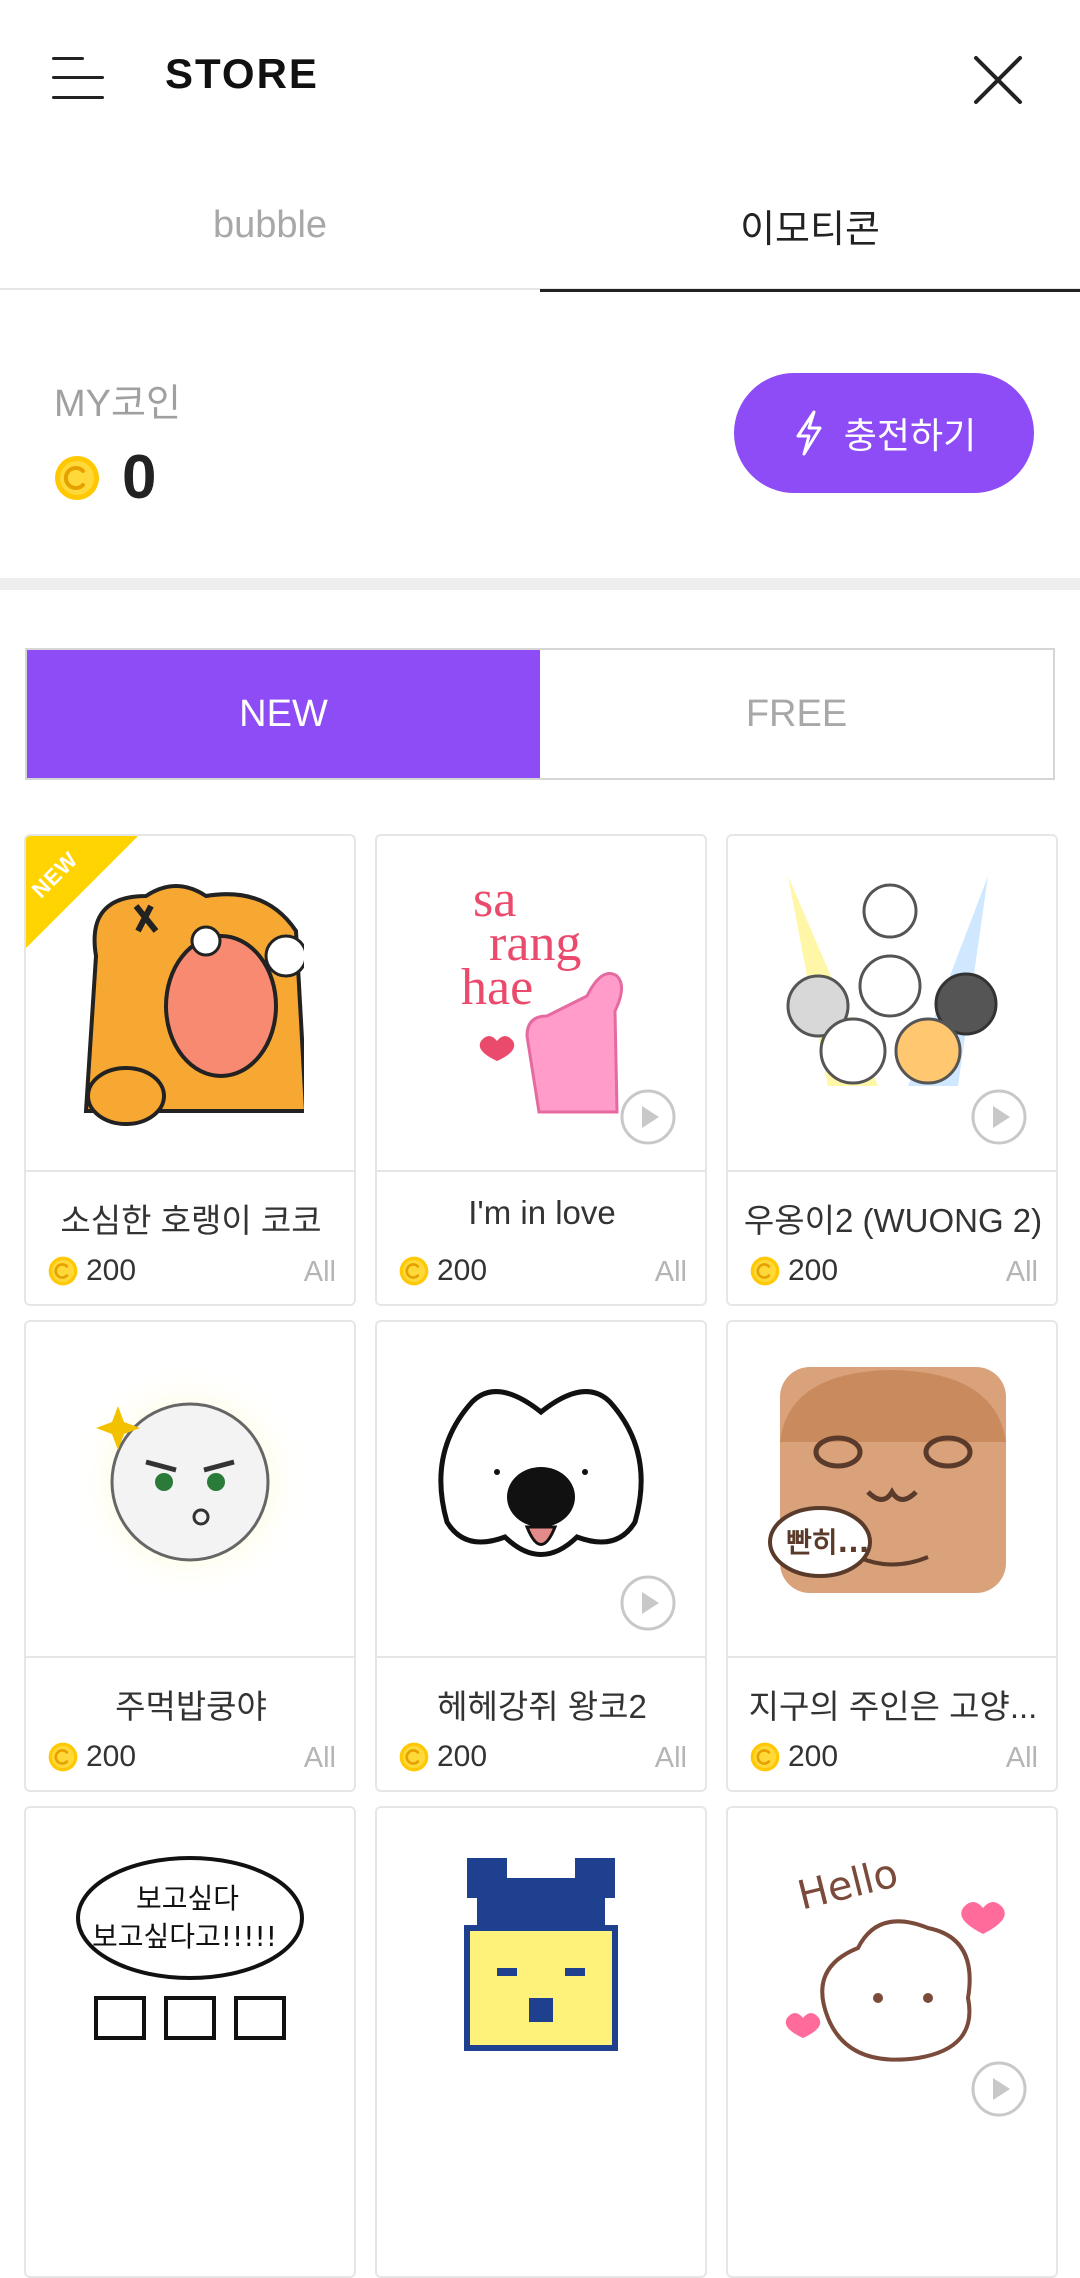 The image size is (1080, 2278). What do you see at coordinates (541, 1070) in the screenshot?
I see `emoticon-card: sa rang hae I'm in love 200 All` at bounding box center [541, 1070].